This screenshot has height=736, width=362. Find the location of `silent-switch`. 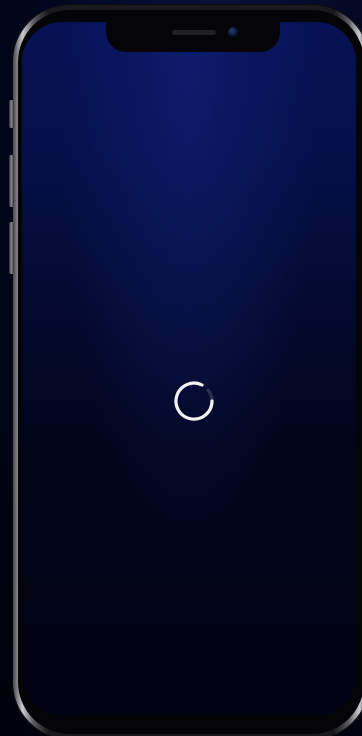

silent-switch is located at coordinates (11, 114).